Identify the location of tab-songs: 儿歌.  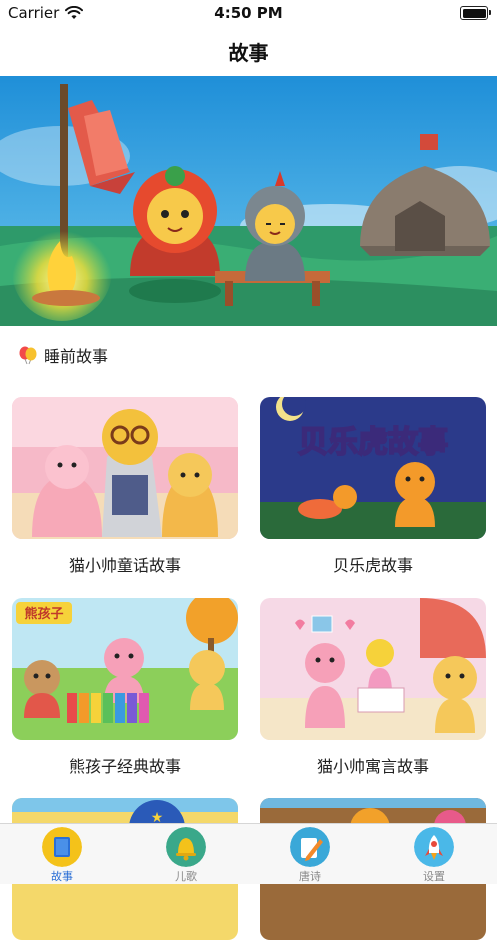
(186, 854).